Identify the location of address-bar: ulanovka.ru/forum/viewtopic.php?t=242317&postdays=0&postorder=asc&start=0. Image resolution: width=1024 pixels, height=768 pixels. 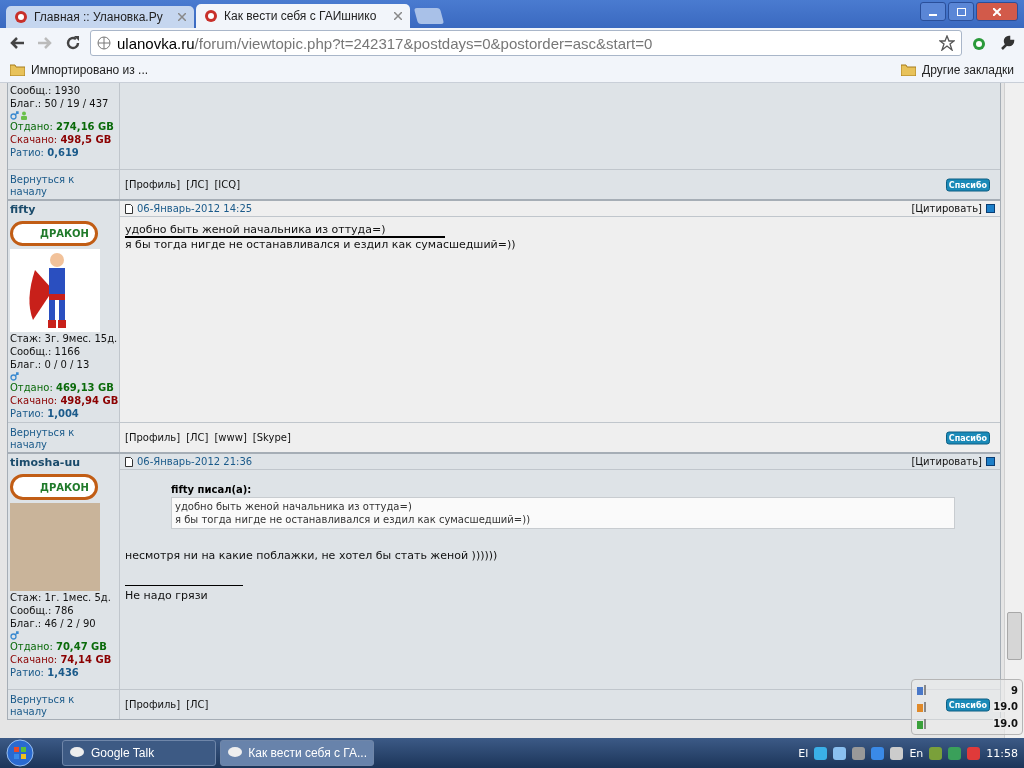
(526, 43).